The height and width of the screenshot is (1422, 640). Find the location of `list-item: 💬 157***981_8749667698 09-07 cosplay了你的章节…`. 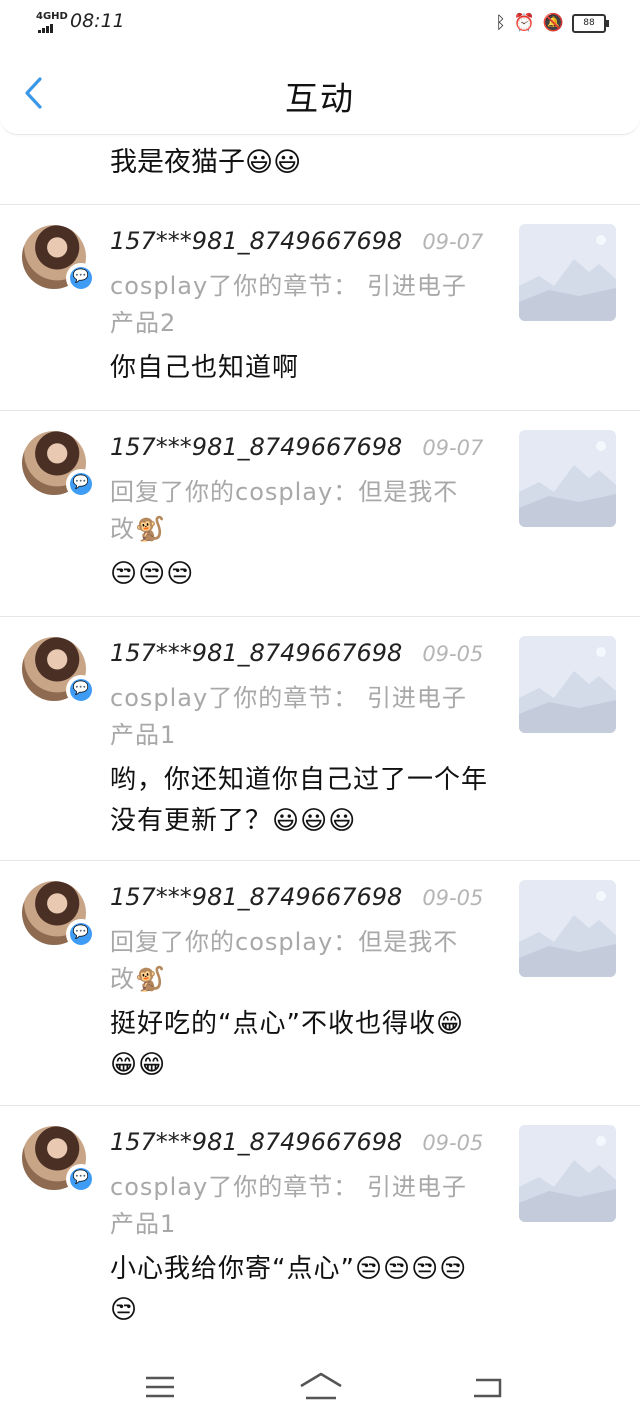

list-item: 💬 157***981_8749667698 09-07 cosplay了你的章节… is located at coordinates (320, 307).